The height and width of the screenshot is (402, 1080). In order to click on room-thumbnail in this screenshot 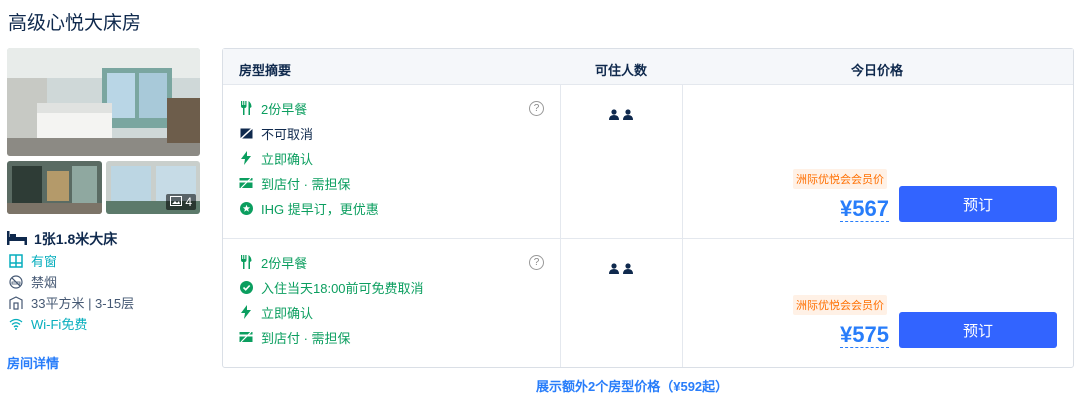, I will do `click(54, 187)`.